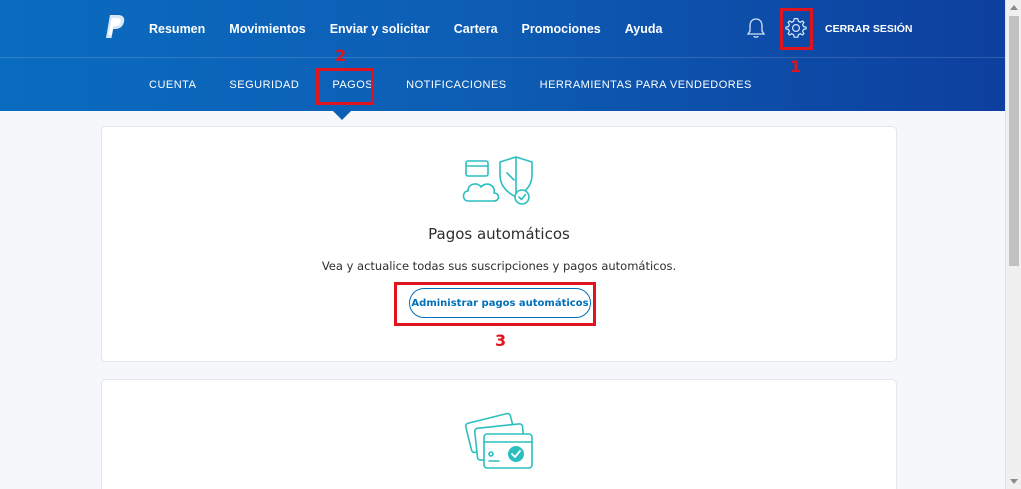  I want to click on logout-link: CERRAR SESIÓN, so click(869, 29).